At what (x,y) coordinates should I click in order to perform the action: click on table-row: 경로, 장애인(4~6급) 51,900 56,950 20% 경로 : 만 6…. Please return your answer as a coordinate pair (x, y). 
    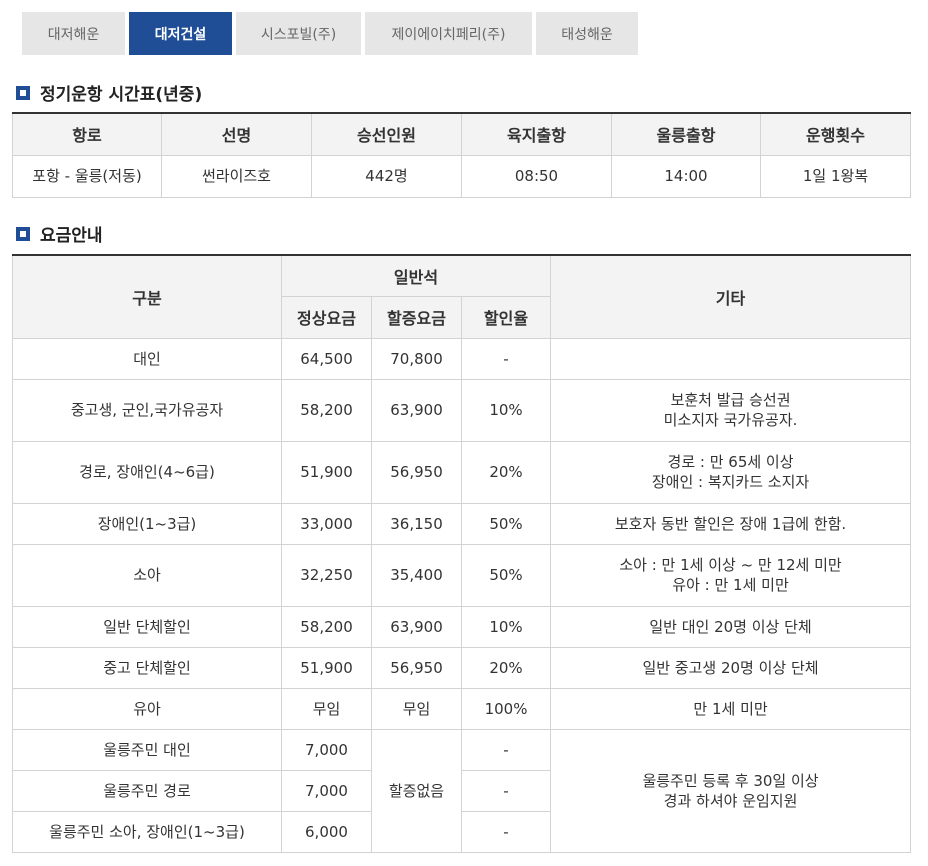
    Looking at the image, I should click on (462, 472).